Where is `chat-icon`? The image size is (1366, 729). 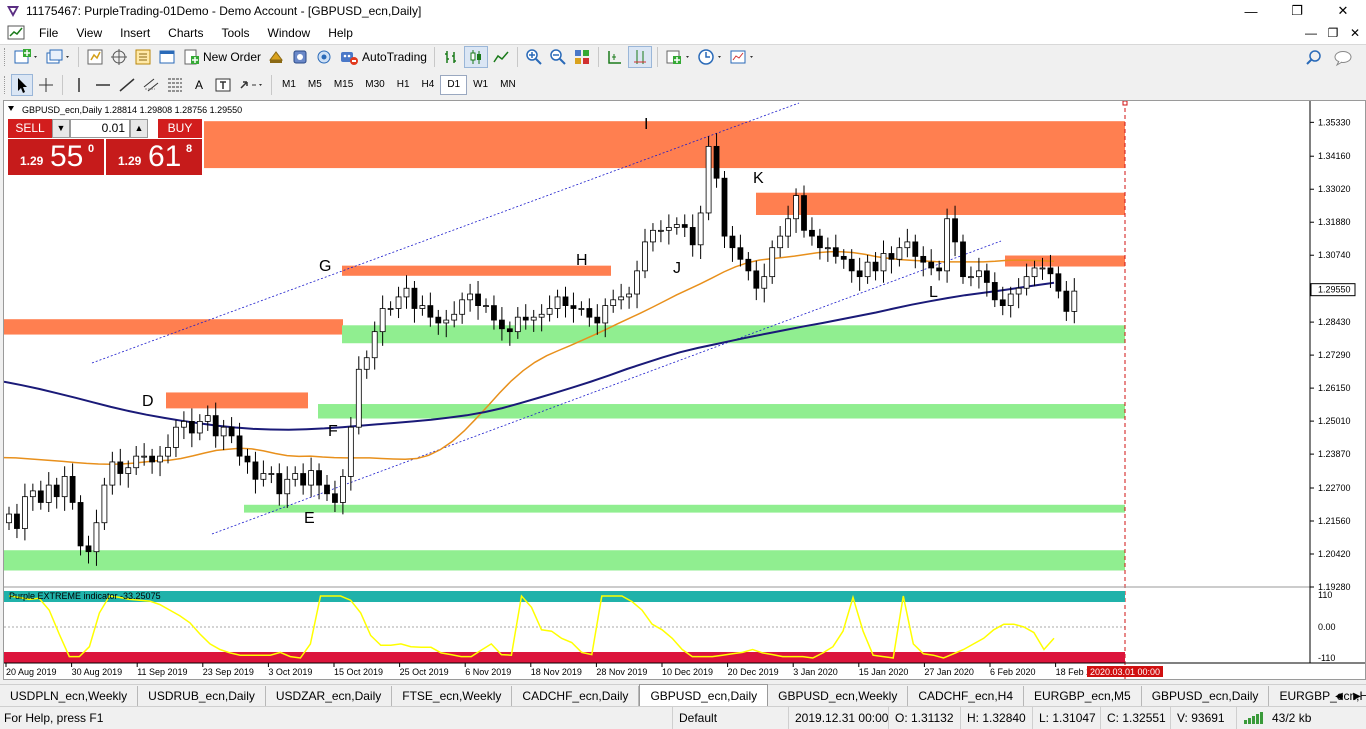 chat-icon is located at coordinates (1343, 59).